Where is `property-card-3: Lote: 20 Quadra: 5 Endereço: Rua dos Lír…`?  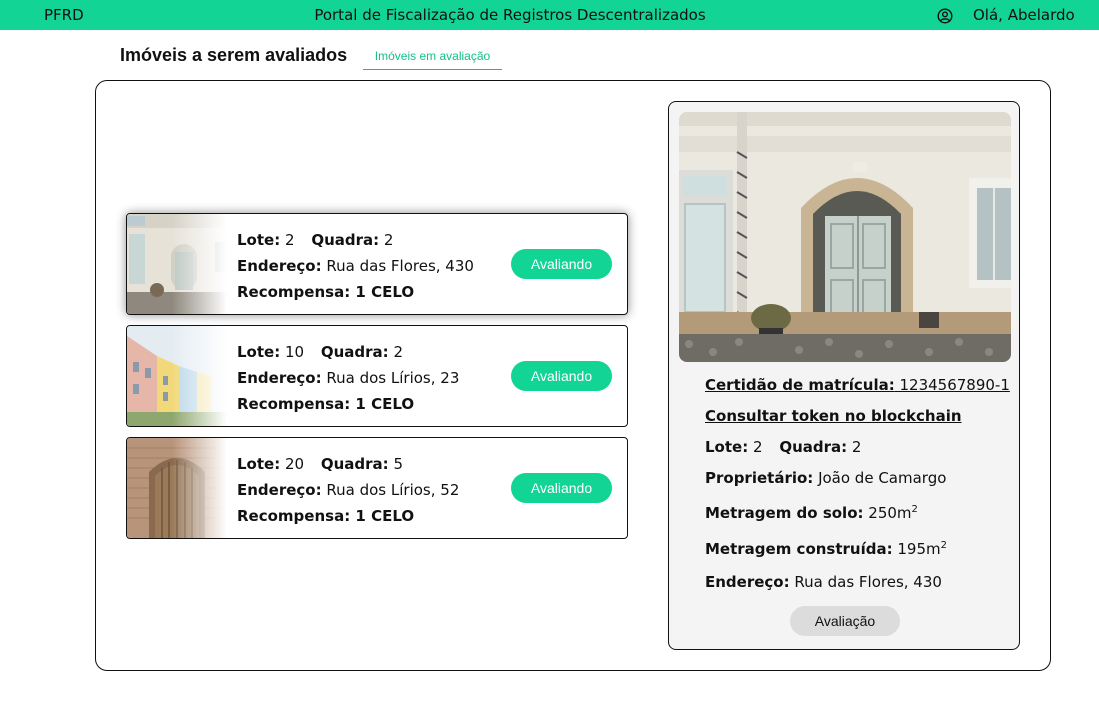 property-card-3: Lote: 20 Quadra: 5 Endereço: Rua dos Lír… is located at coordinates (377, 488).